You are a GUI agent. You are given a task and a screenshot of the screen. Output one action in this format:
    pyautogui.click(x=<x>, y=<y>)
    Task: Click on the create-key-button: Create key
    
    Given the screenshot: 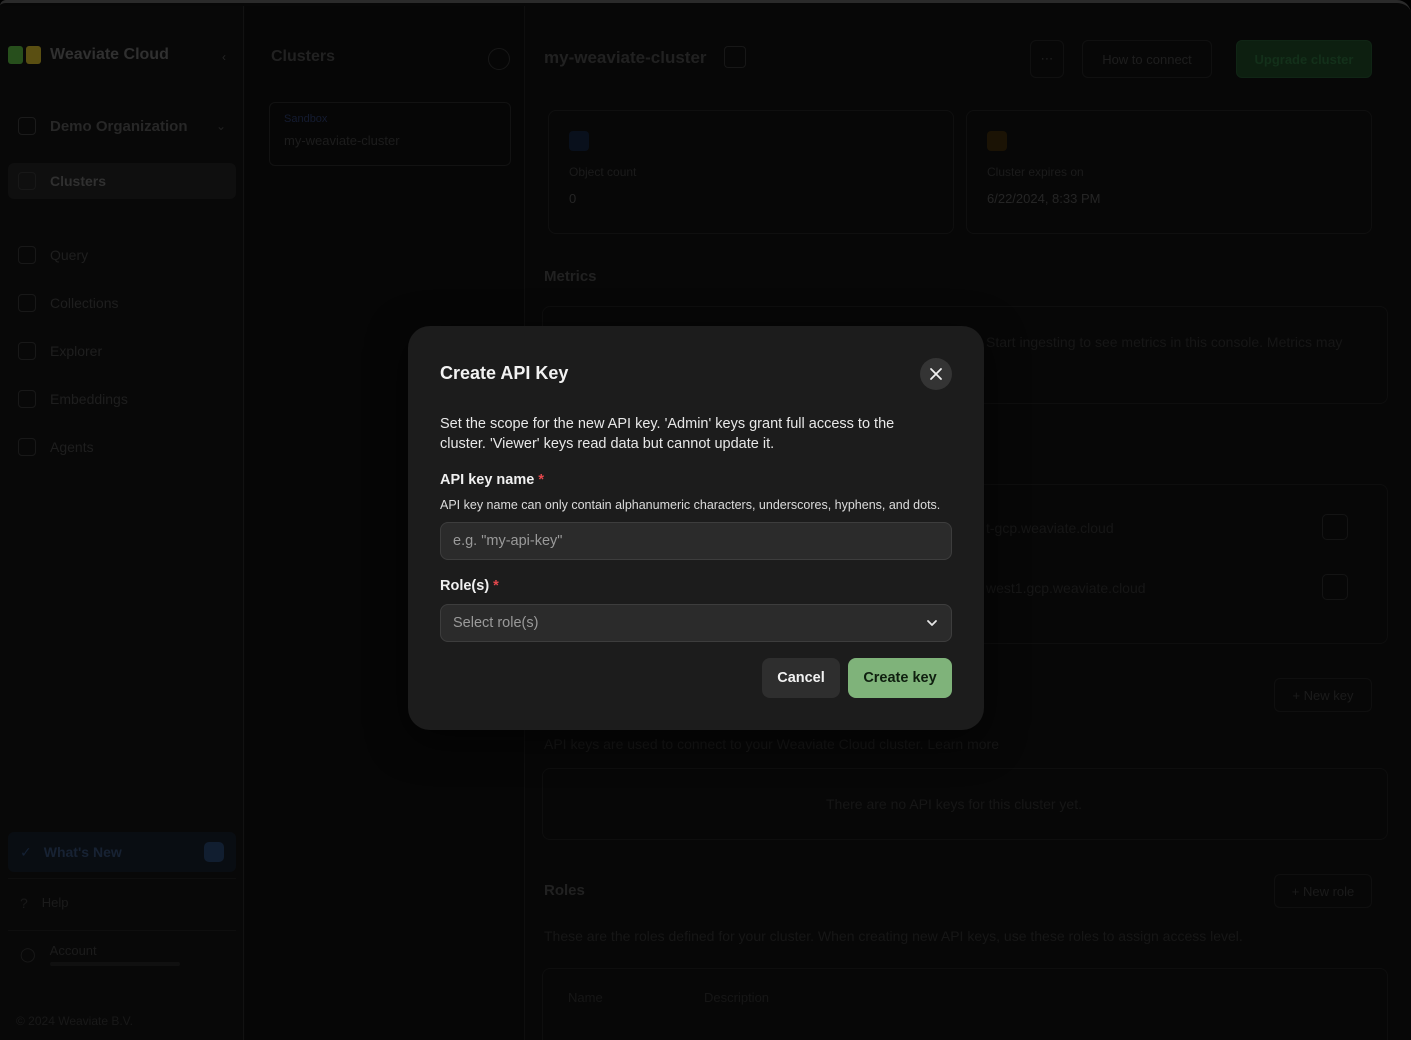 What is the action you would take?
    pyautogui.click(x=900, y=678)
    